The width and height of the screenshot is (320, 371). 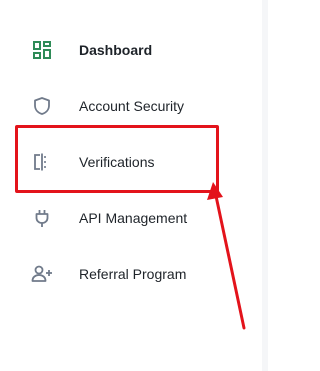 What do you see at coordinates (226, 256) in the screenshot?
I see `annotation-arrow` at bounding box center [226, 256].